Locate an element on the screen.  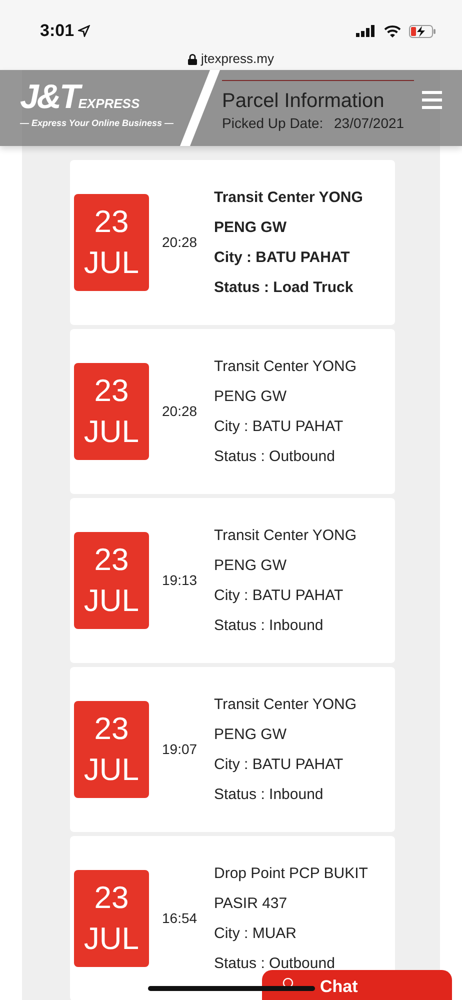
event-status: Status : Outbound is located at coordinates (275, 456).